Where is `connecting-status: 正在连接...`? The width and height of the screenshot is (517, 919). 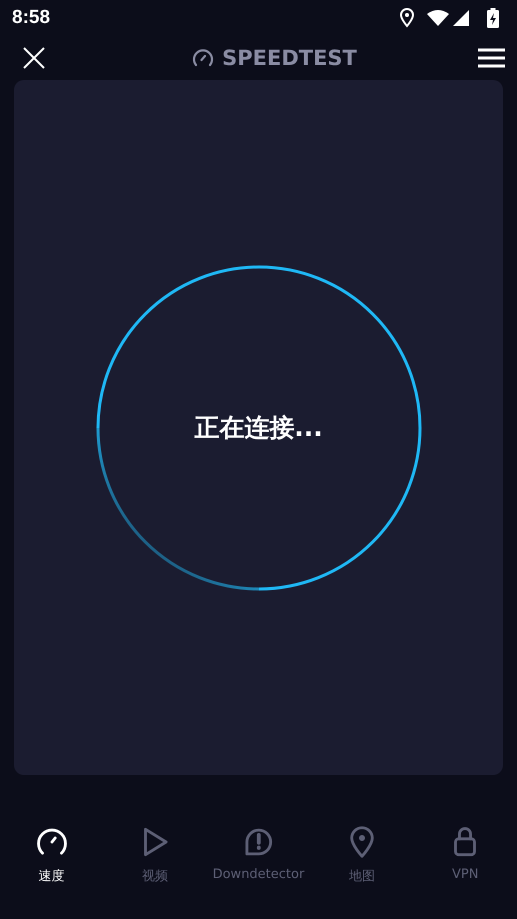 connecting-status: 正在连接... is located at coordinates (258, 428).